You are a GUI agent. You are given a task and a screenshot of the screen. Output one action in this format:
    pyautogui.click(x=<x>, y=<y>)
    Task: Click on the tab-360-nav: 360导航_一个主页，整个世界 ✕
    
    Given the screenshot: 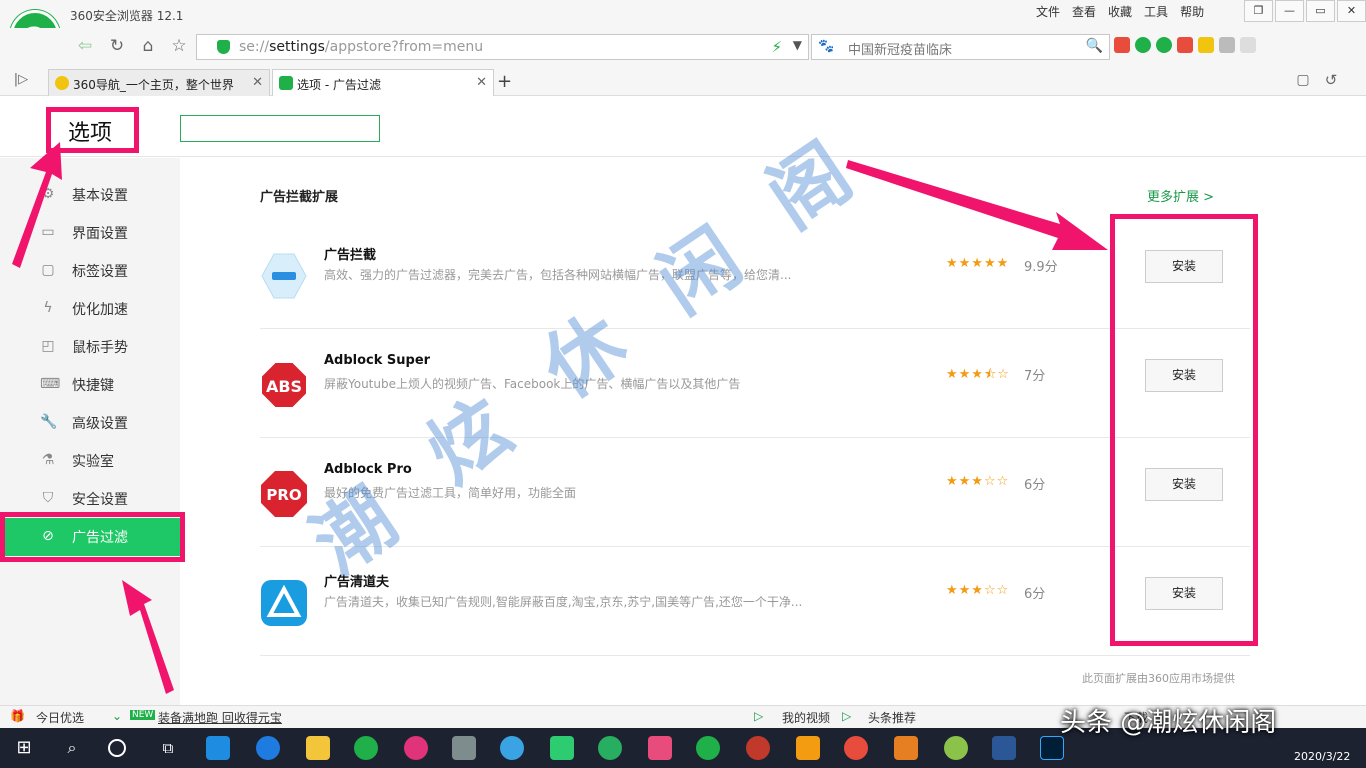 What is the action you would take?
    pyautogui.click(x=159, y=82)
    